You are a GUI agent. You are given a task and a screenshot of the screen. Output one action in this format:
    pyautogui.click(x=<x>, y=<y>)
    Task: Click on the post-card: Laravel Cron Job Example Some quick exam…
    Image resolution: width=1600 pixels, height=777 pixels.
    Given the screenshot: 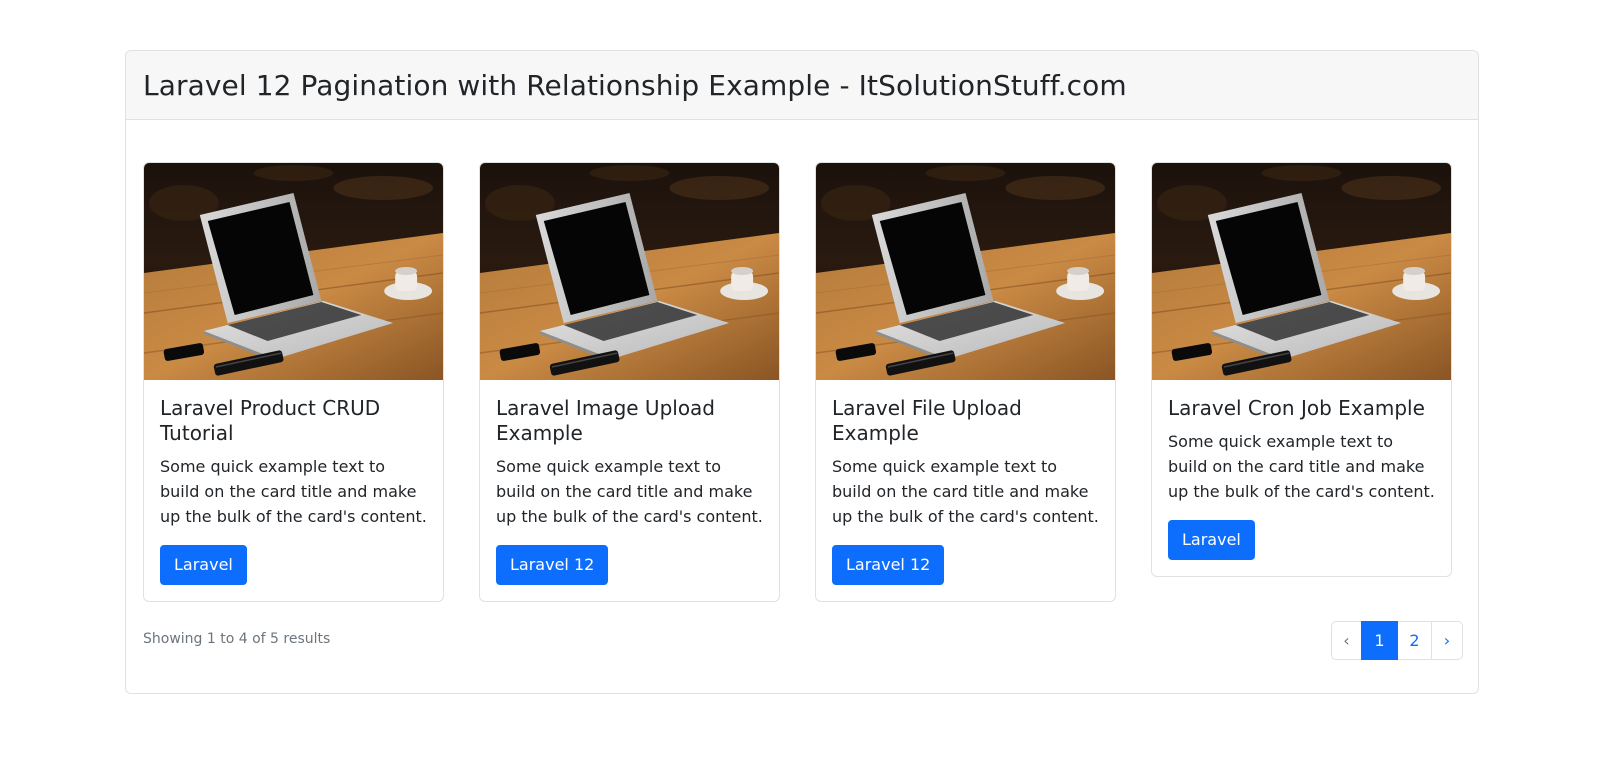 What is the action you would take?
    pyautogui.click(x=1301, y=369)
    